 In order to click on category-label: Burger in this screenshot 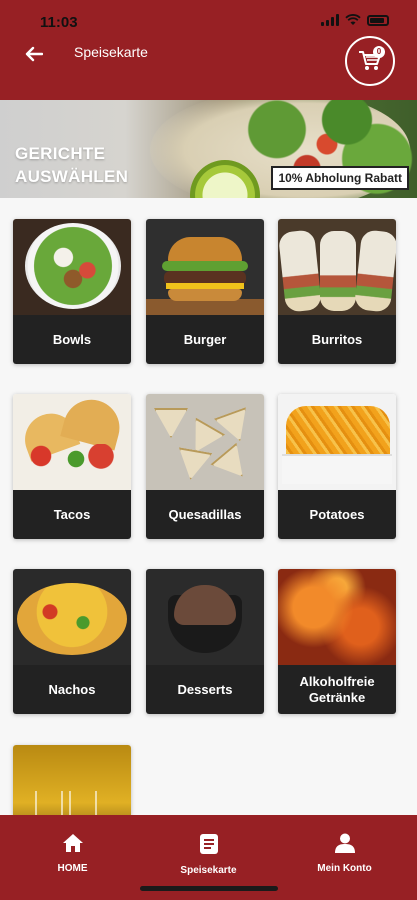, I will do `click(205, 339)`.